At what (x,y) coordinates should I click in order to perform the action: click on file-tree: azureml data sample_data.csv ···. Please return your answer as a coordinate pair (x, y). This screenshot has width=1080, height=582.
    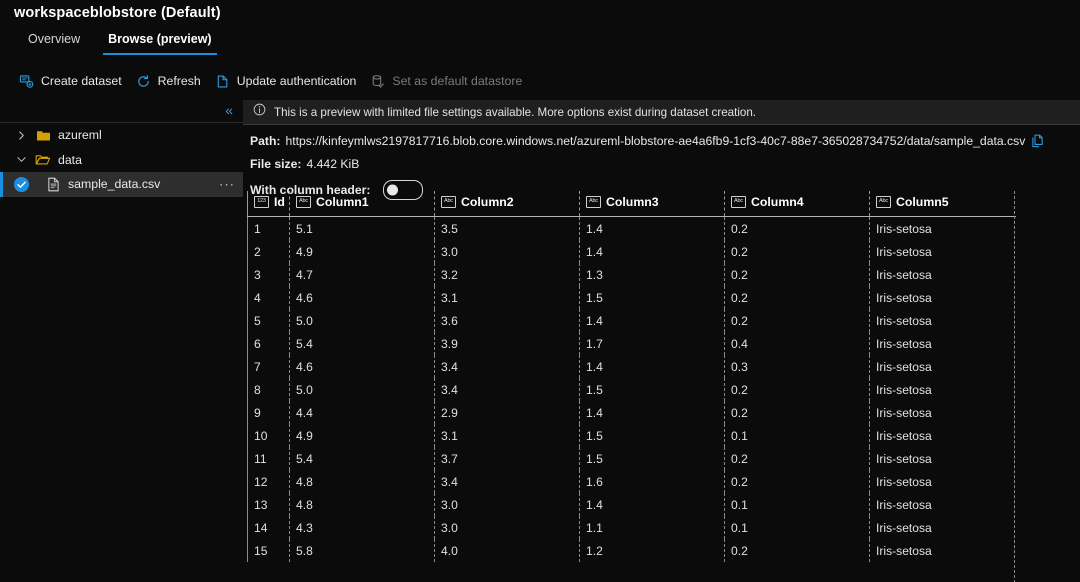
    Looking at the image, I should click on (121, 159).